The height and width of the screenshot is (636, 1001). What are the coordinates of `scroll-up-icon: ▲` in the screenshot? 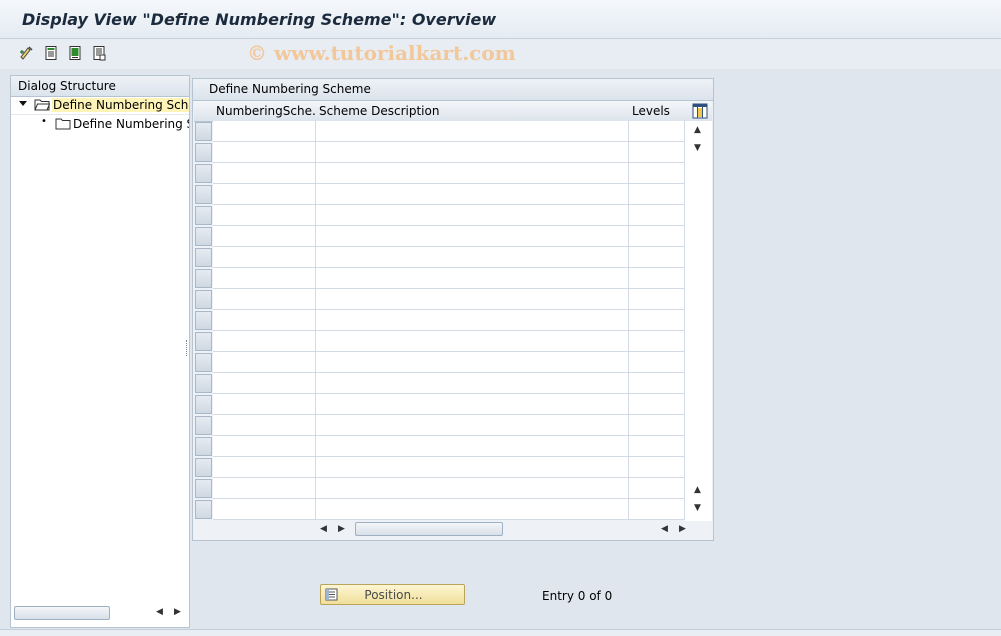 It's located at (697, 130).